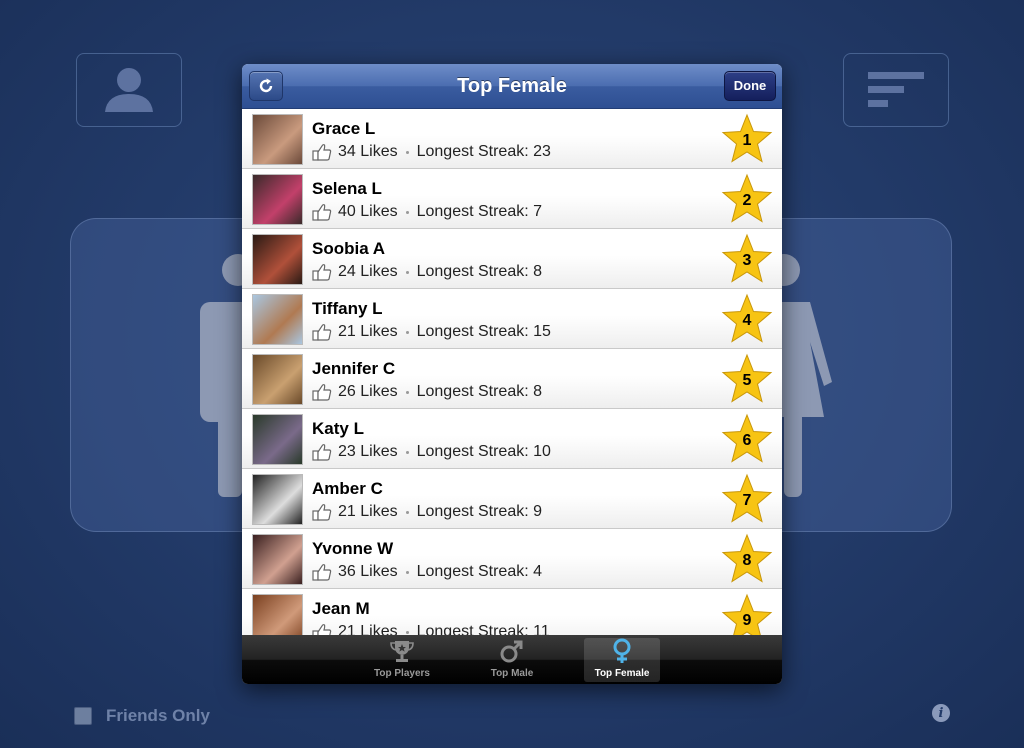 The height and width of the screenshot is (748, 1024). What do you see at coordinates (750, 86) in the screenshot?
I see `done-button: Done` at bounding box center [750, 86].